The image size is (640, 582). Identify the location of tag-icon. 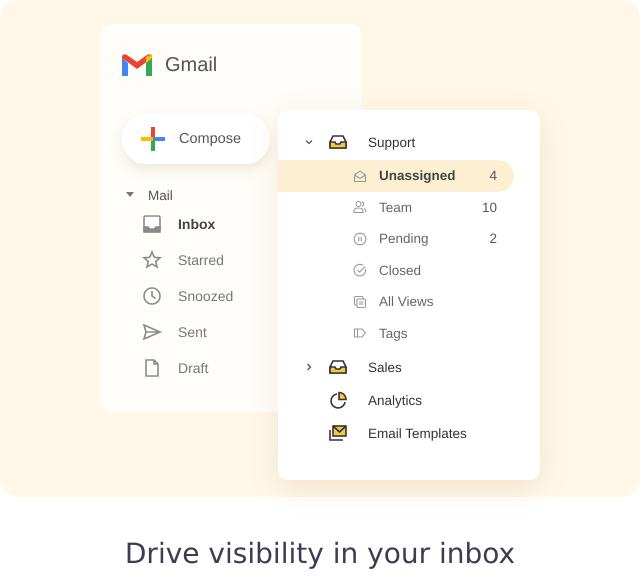
(360, 333).